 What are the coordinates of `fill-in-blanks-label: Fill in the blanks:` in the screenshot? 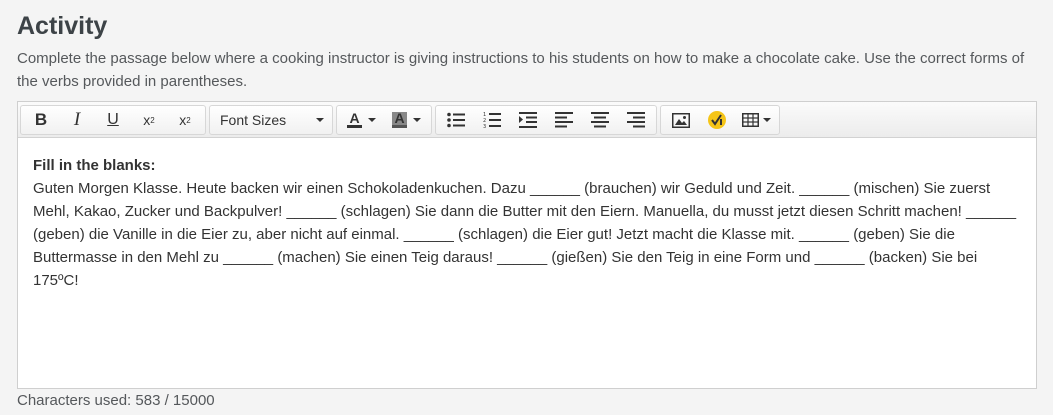 It's located at (94, 165).